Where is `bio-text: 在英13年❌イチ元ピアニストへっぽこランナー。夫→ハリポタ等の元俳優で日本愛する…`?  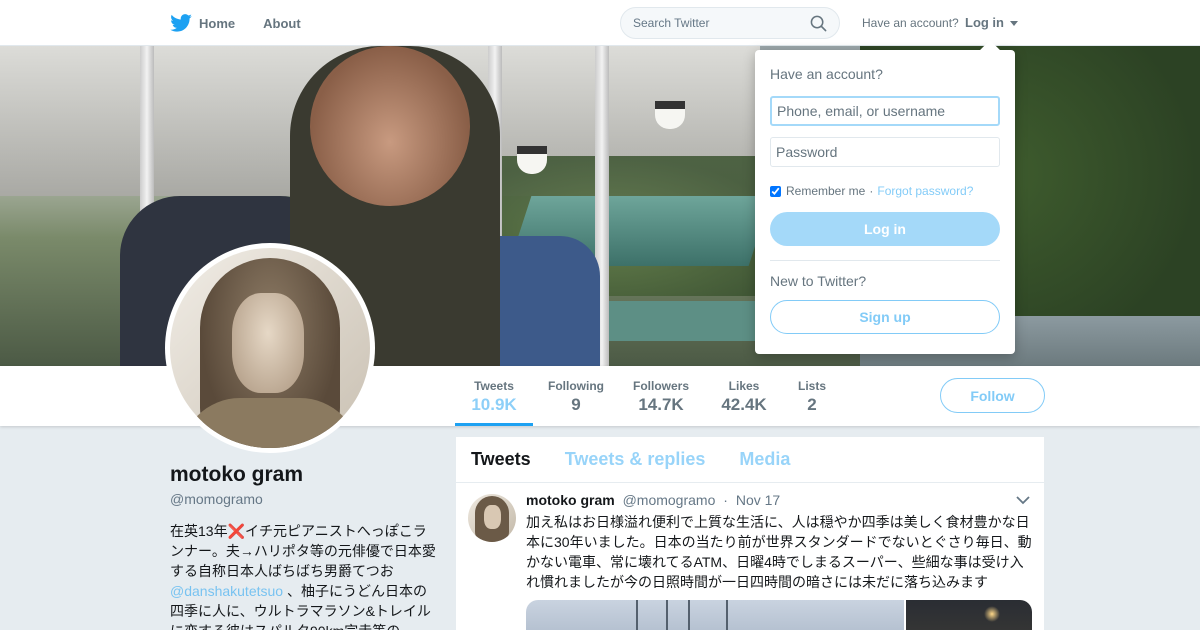 bio-text: 在英13年❌イチ元ピアニストへっぽこランナー。夫→ハリポタ等の元俳優で日本愛する… is located at coordinates (303, 551).